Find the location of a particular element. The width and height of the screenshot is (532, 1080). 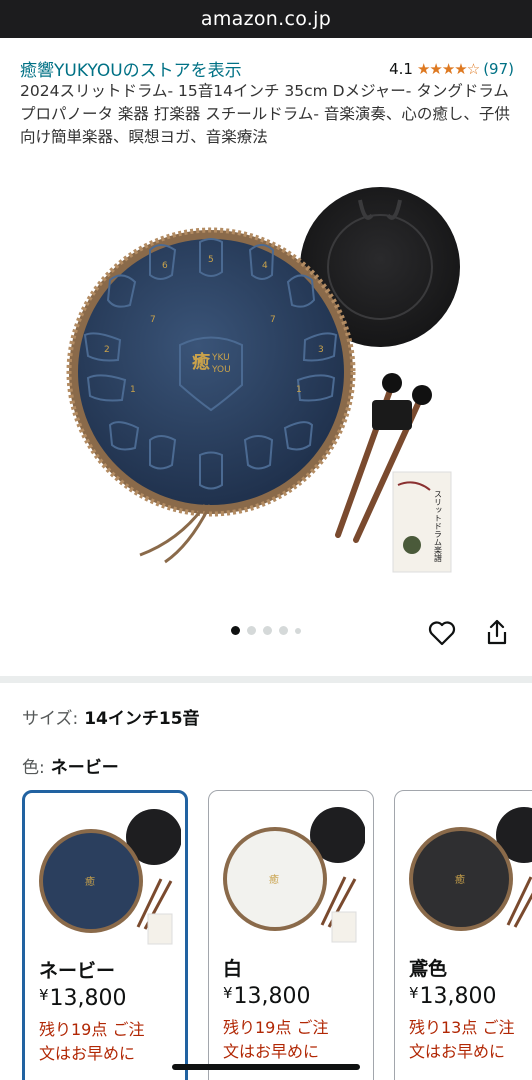

share-button is located at coordinates (497, 632).